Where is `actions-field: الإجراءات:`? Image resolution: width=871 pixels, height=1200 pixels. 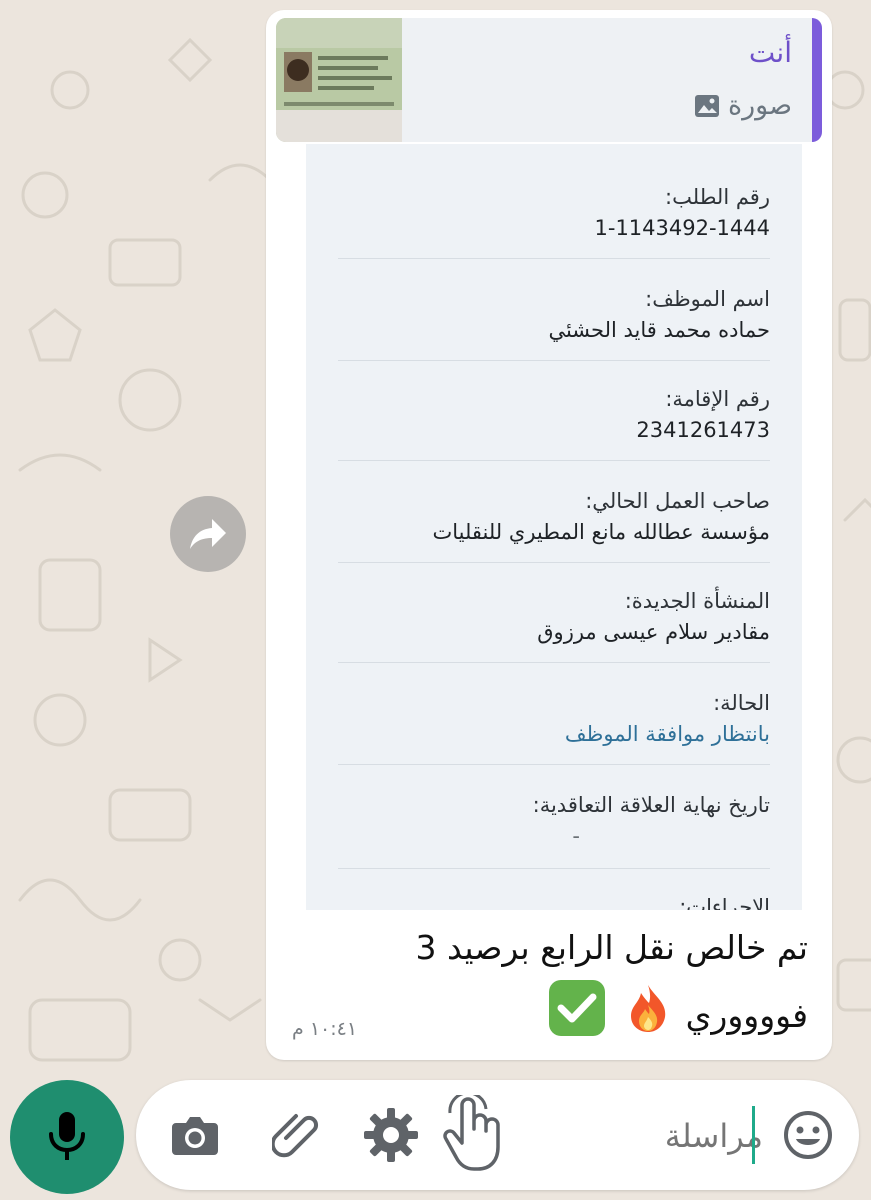
actions-field: الإجراءات: is located at coordinates (554, 901).